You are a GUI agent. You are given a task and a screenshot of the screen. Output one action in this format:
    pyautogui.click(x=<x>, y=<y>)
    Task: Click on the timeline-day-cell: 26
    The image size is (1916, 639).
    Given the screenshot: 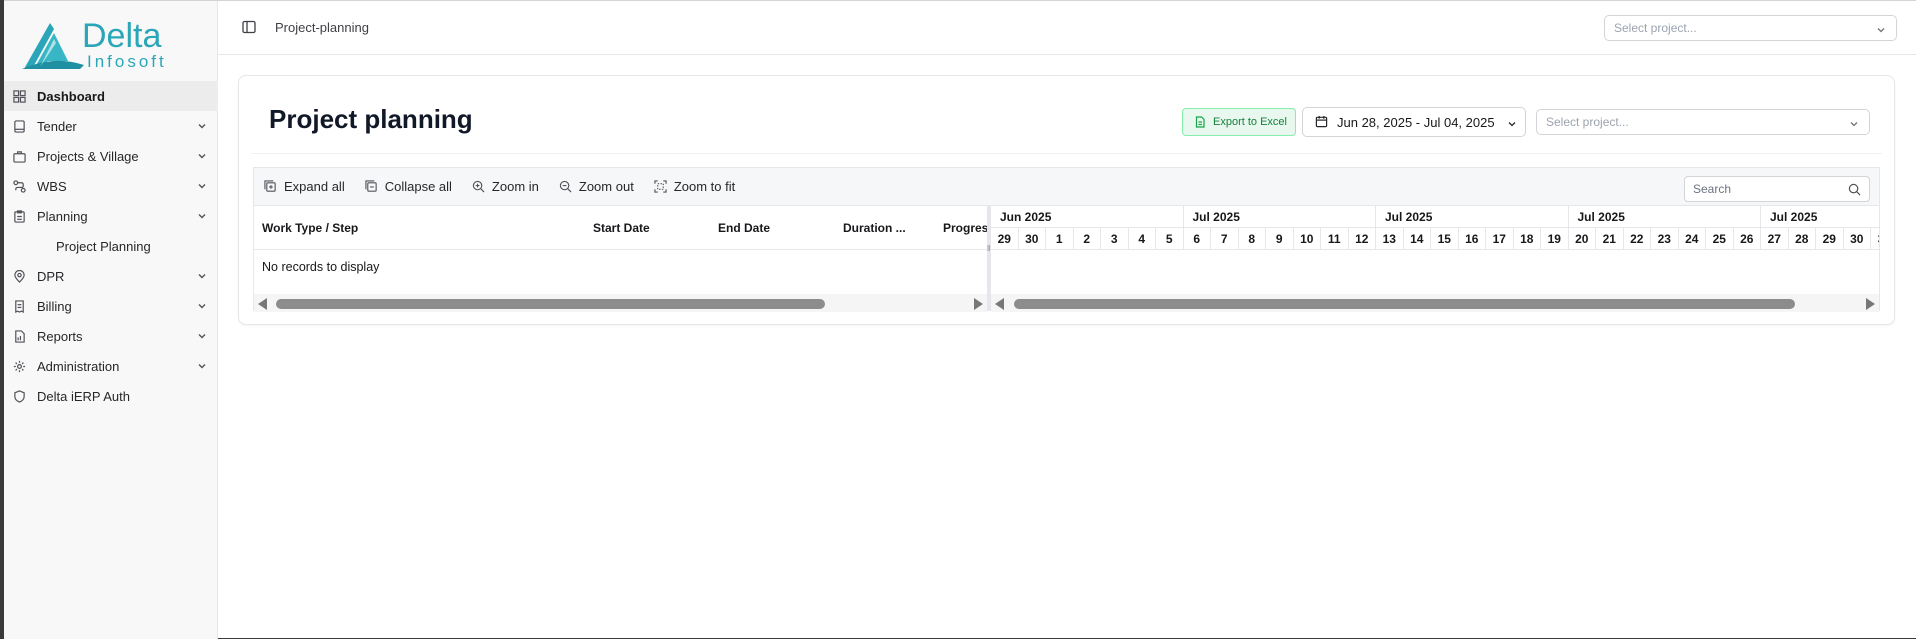 What is the action you would take?
    pyautogui.click(x=1747, y=238)
    